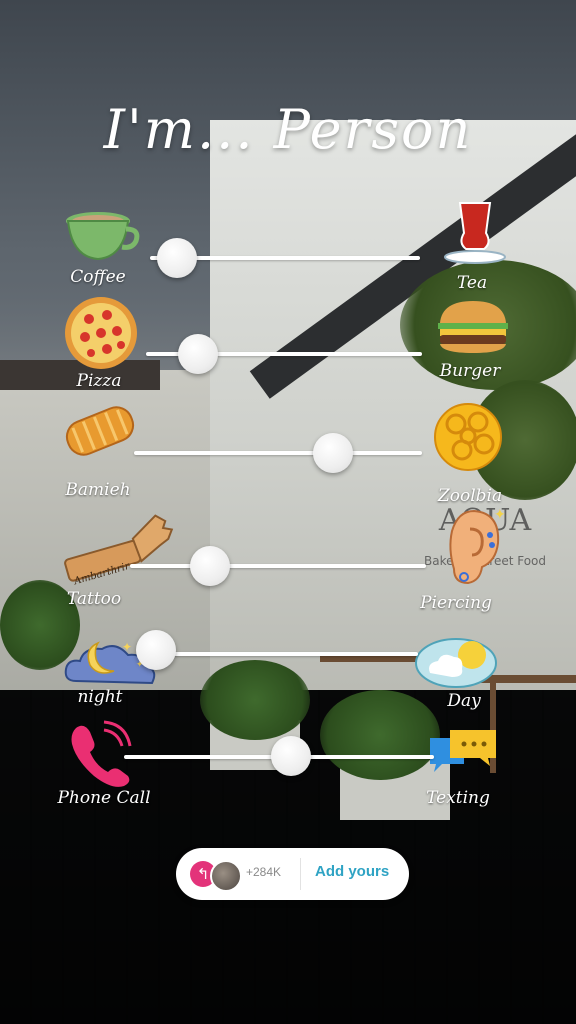 This screenshot has height=1024, width=576. What do you see at coordinates (458, 798) in the screenshot?
I see `texting-label: Texting` at bounding box center [458, 798].